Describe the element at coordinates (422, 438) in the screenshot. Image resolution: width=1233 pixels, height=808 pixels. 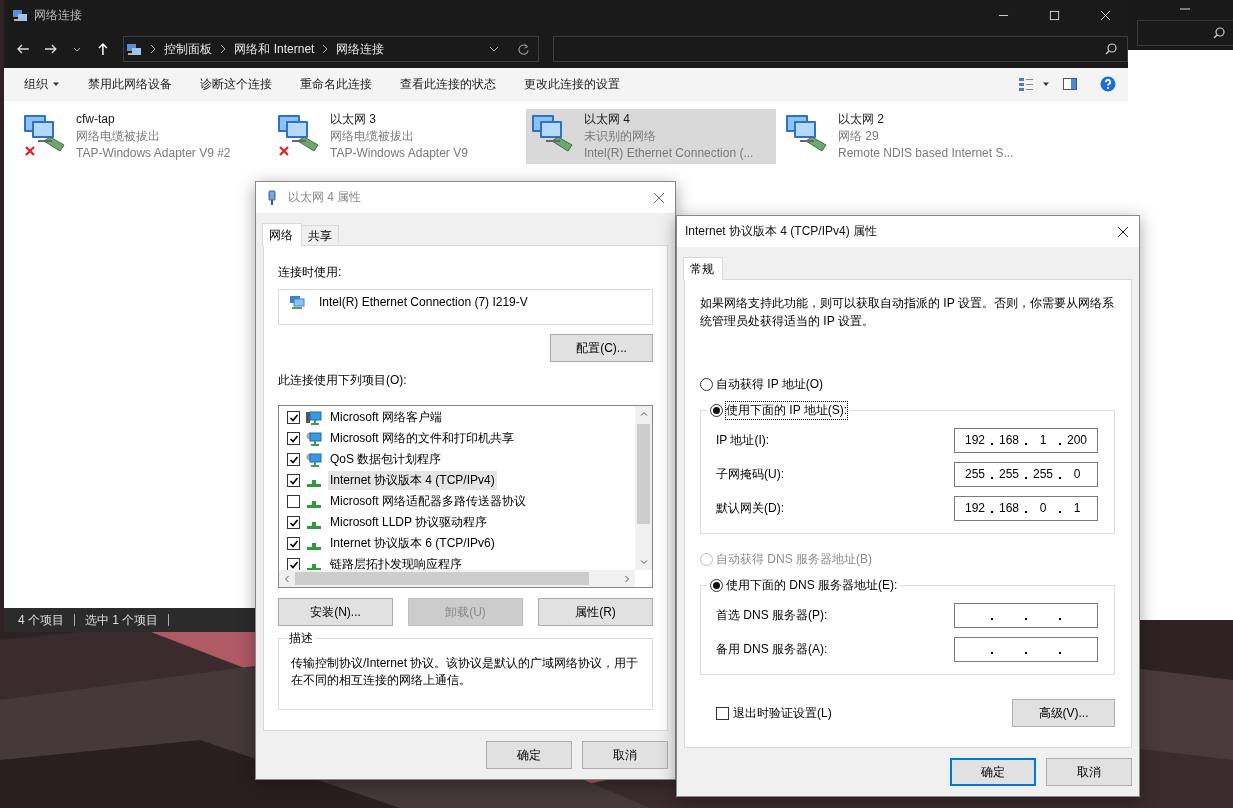
I see `list-item: Microsoft 网络的文件和打印机共享` at that location.